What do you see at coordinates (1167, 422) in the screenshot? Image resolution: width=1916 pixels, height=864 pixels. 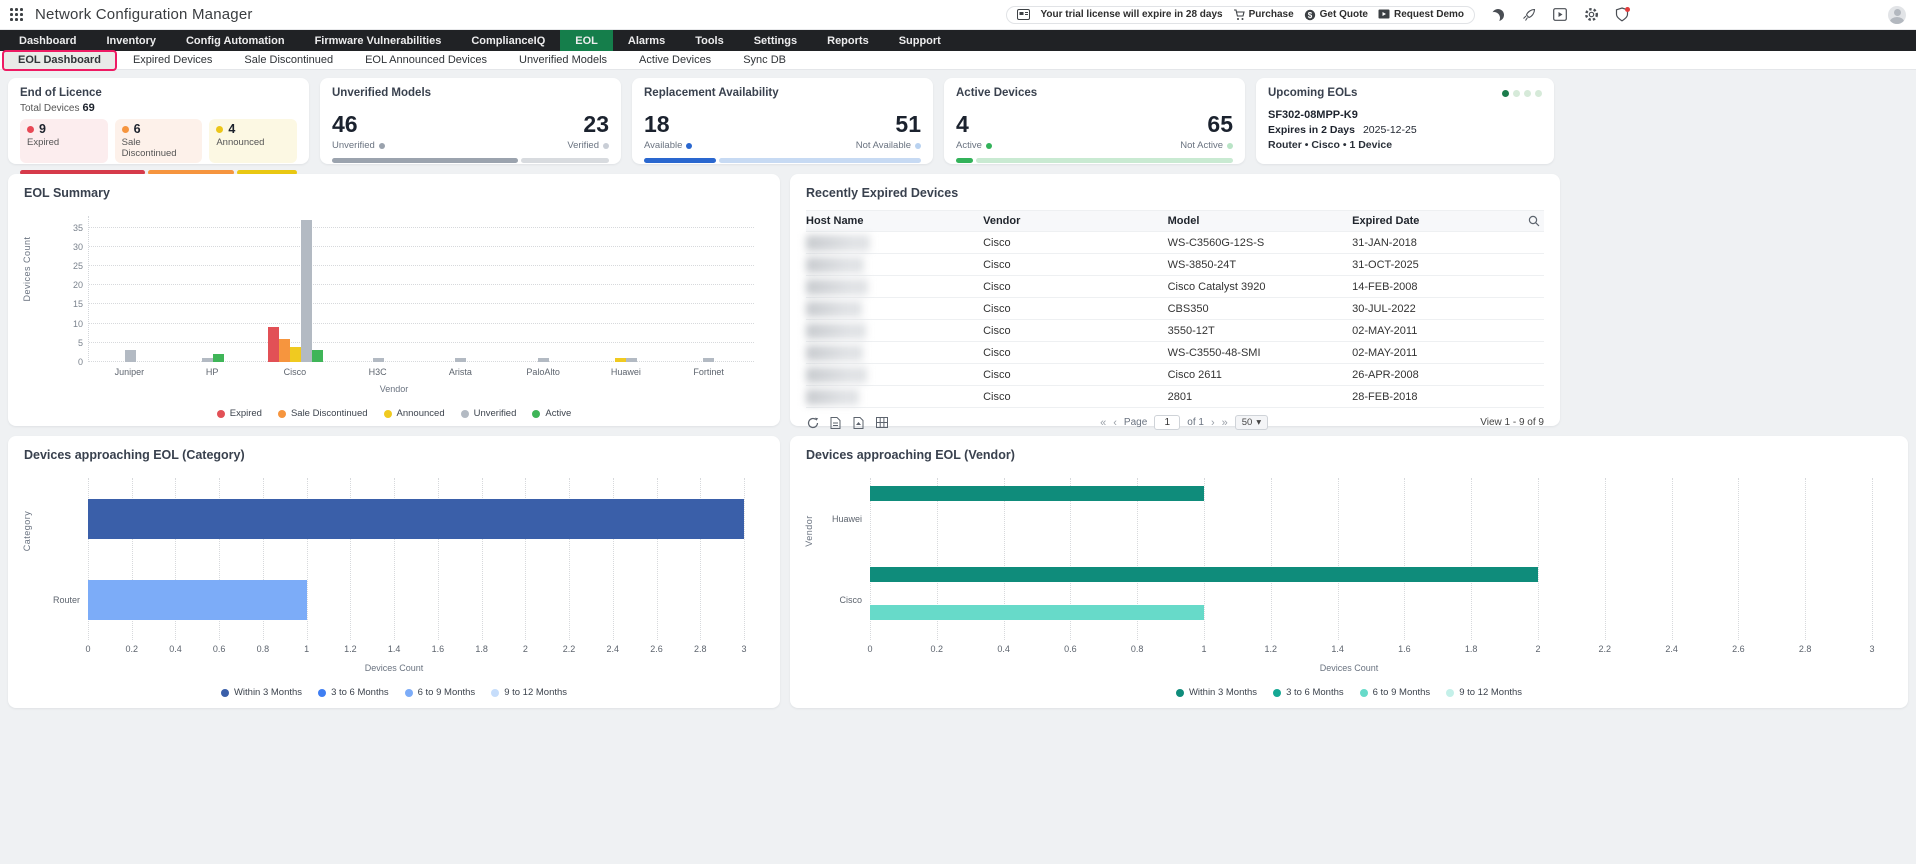 I see `page-input` at bounding box center [1167, 422].